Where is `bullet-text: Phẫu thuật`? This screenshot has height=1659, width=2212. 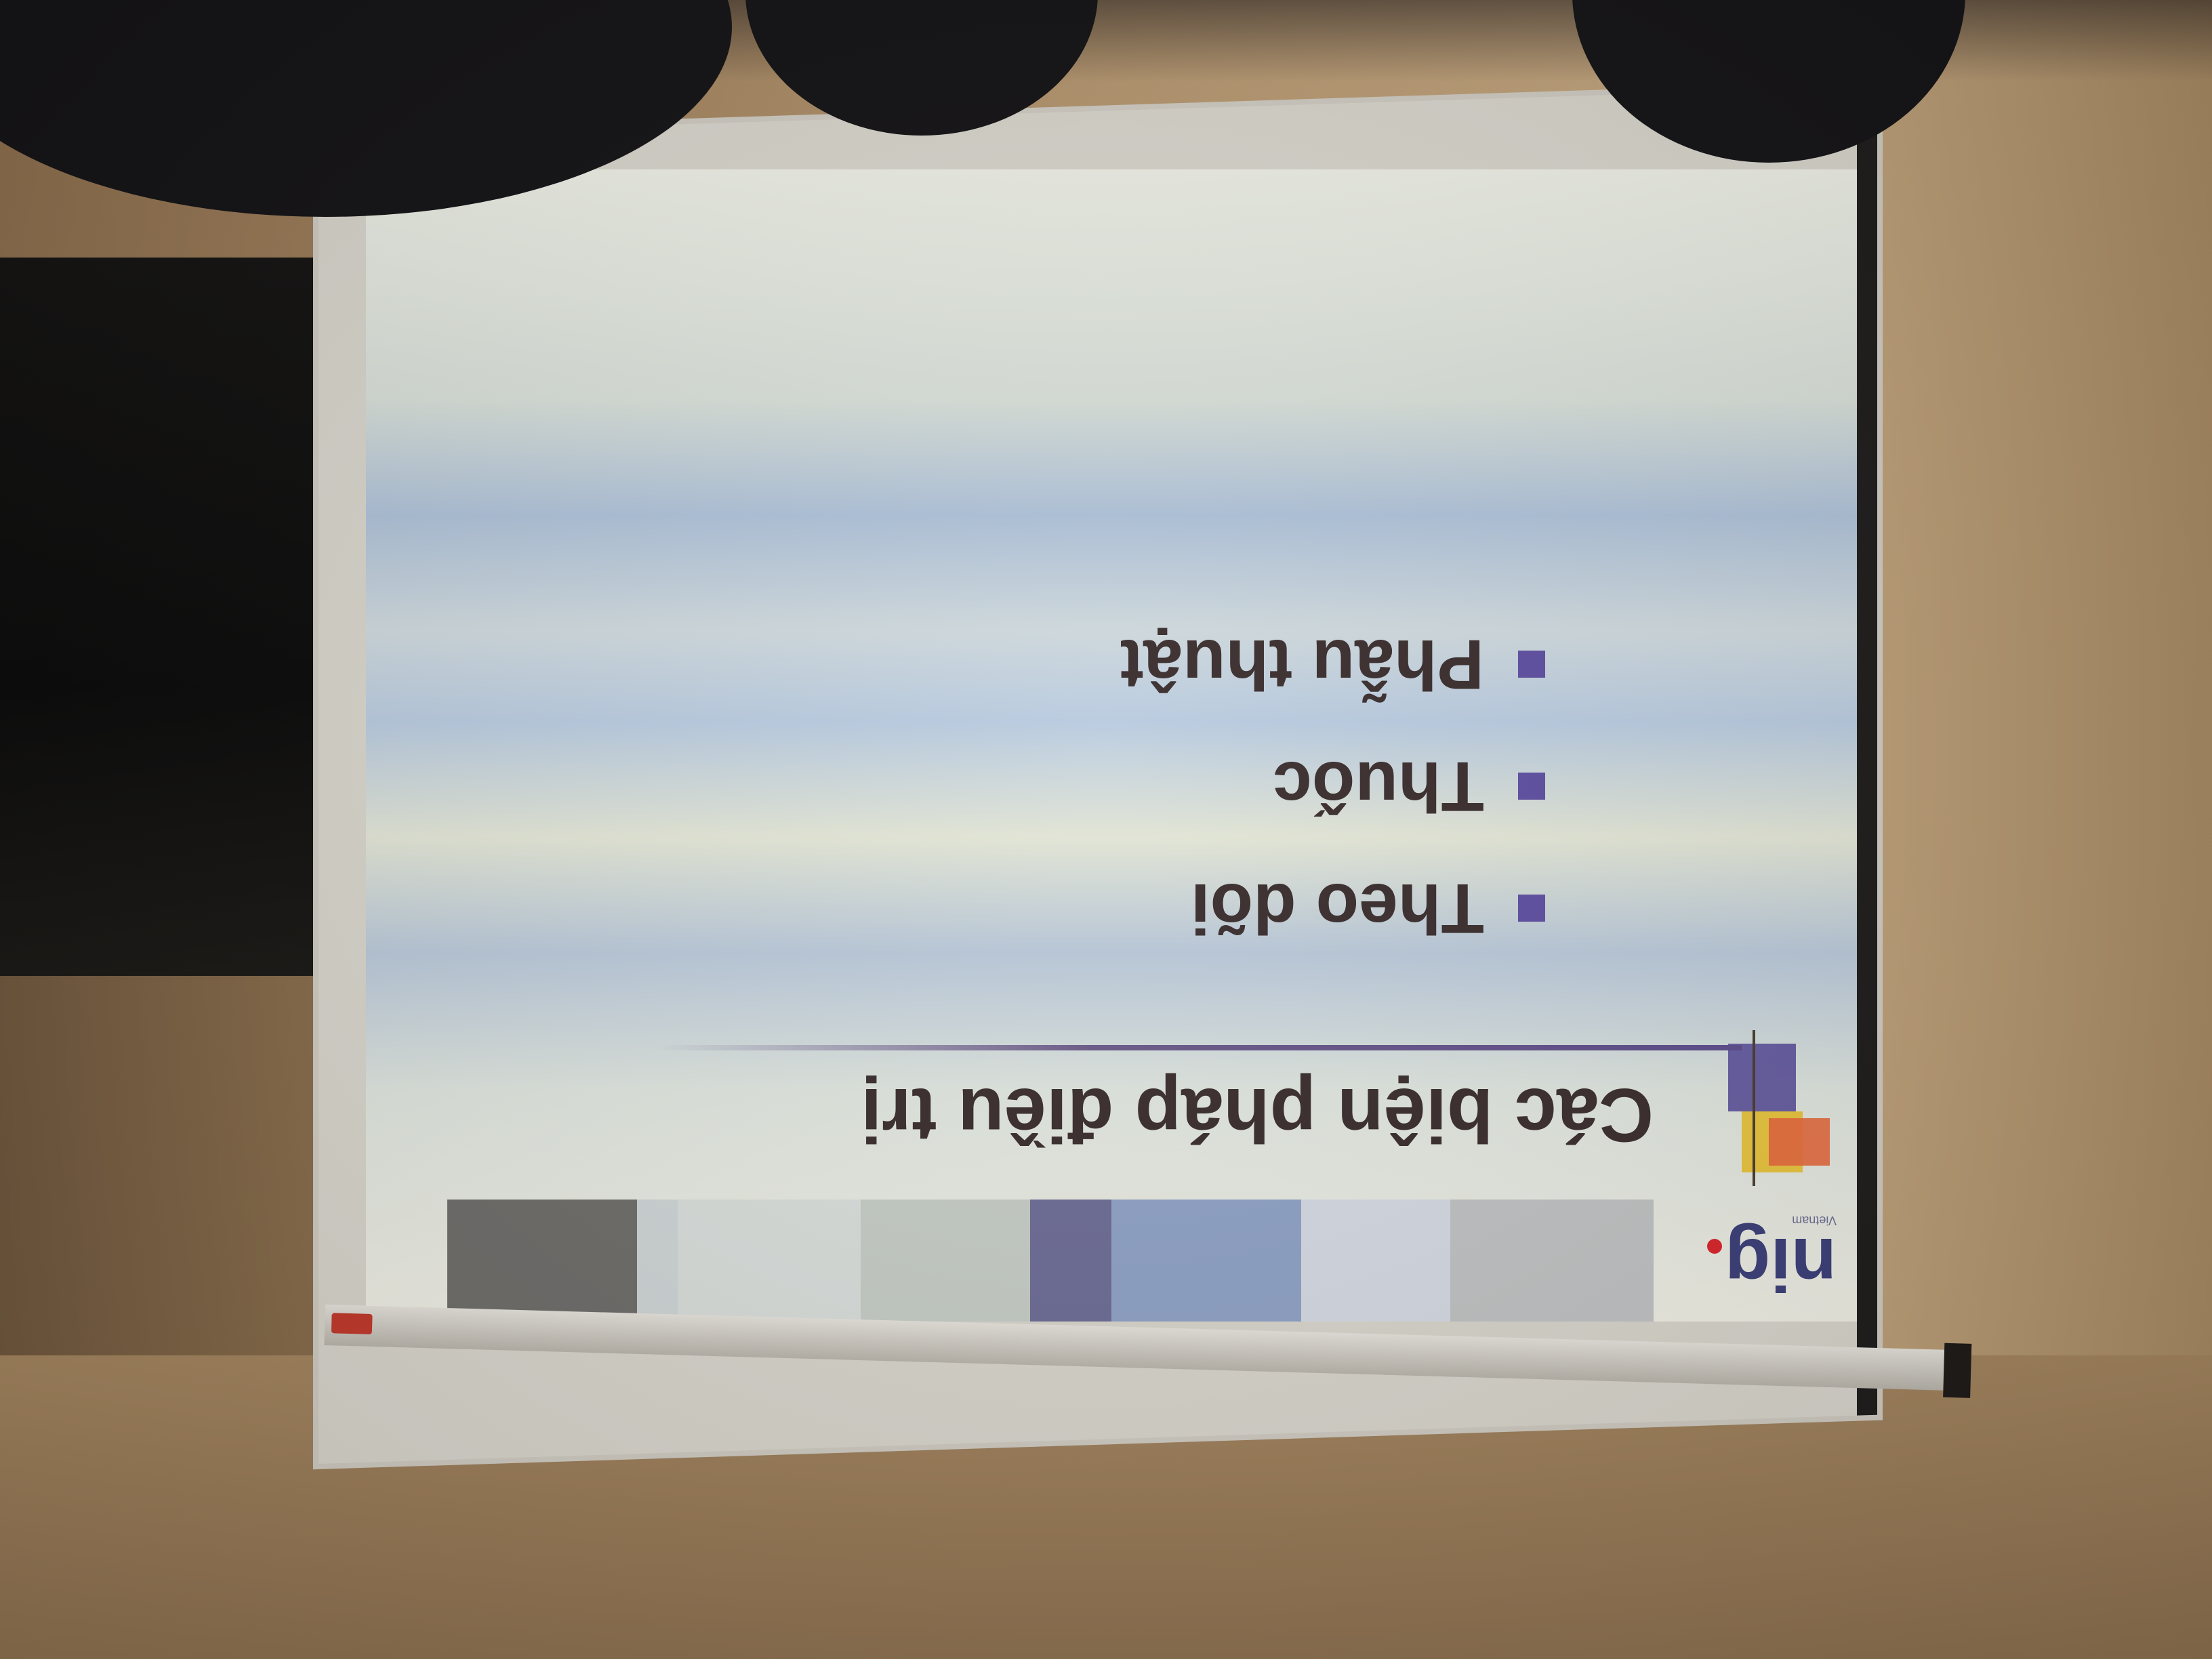 bullet-text: Phẫu thuật is located at coordinates (1302, 664).